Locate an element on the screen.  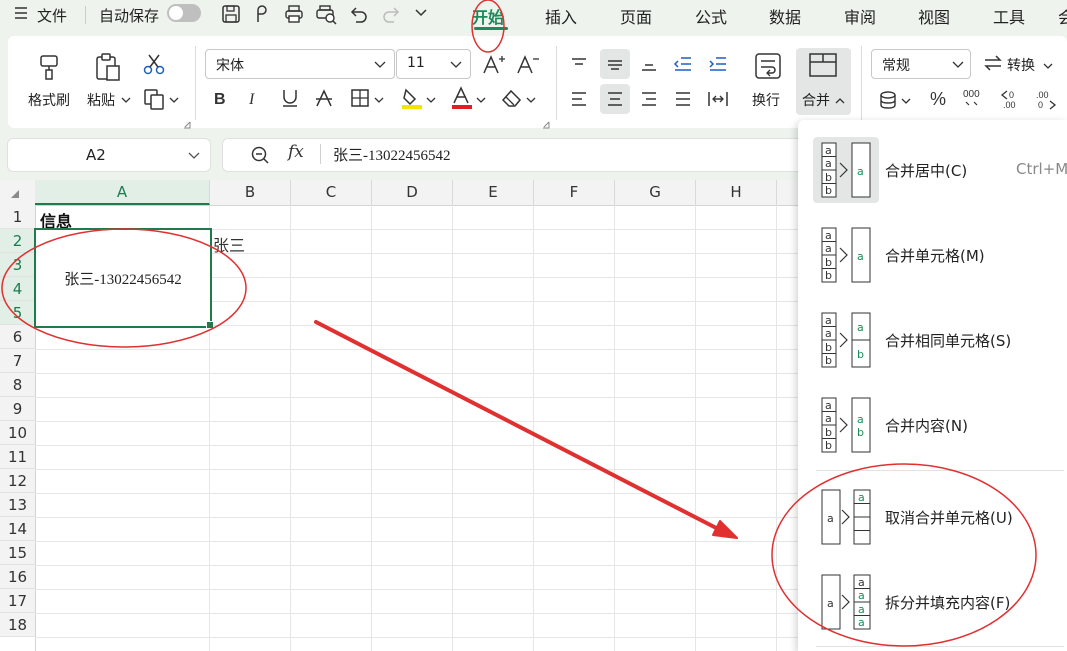
increase-decimal-icon: 0.00 is located at coordinates (1012, 101).